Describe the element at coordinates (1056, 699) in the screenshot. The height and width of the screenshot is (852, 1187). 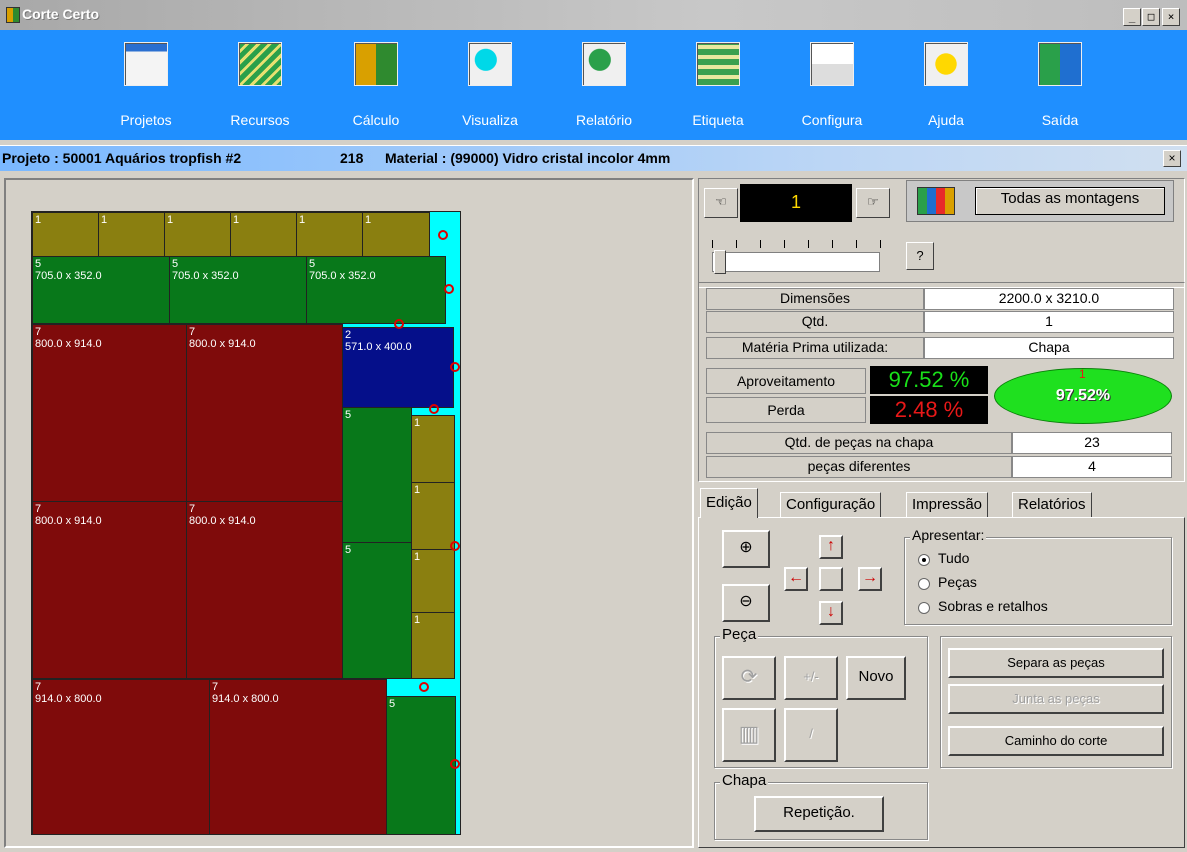
I see `junta-button: Junta as peças` at that location.